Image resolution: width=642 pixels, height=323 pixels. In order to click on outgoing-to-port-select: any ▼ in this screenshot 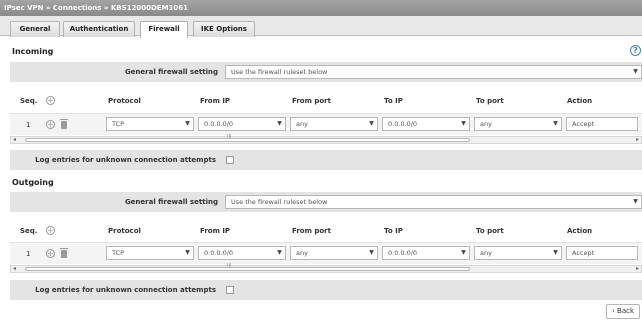, I will do `click(518, 253)`.